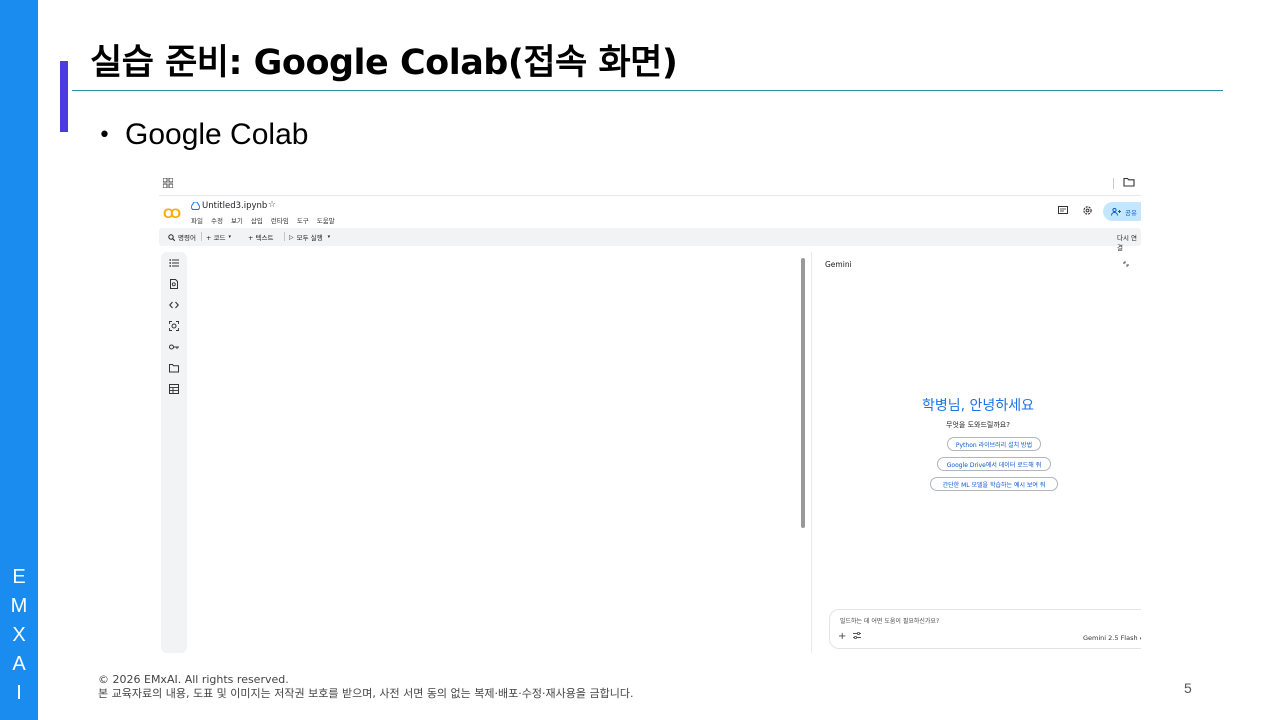  I want to click on notebook-name: Untitled3.ipynb, so click(234, 206).